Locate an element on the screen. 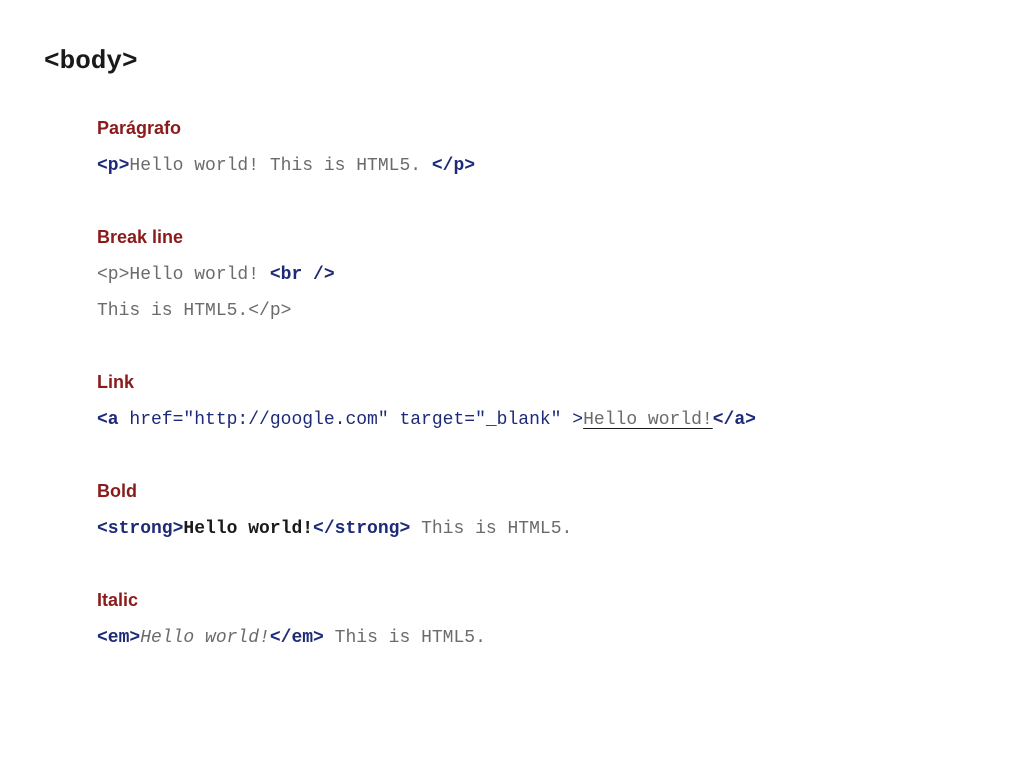 The width and height of the screenshot is (1024, 768). strong-text: Hello world! is located at coordinates (248, 529).